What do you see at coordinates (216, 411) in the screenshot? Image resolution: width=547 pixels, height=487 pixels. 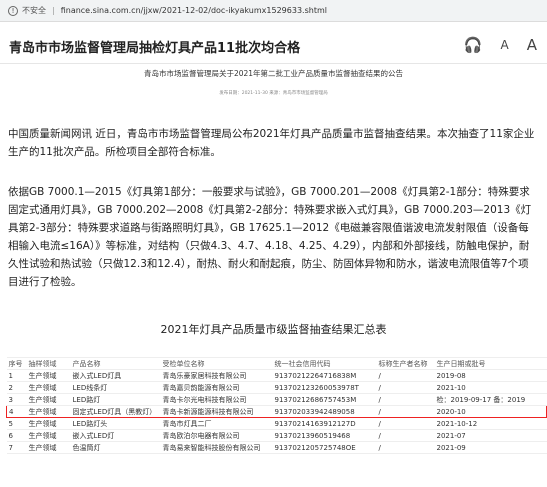 I see `table-cell: 青岛卡新源能源科技有限公司` at bounding box center [216, 411].